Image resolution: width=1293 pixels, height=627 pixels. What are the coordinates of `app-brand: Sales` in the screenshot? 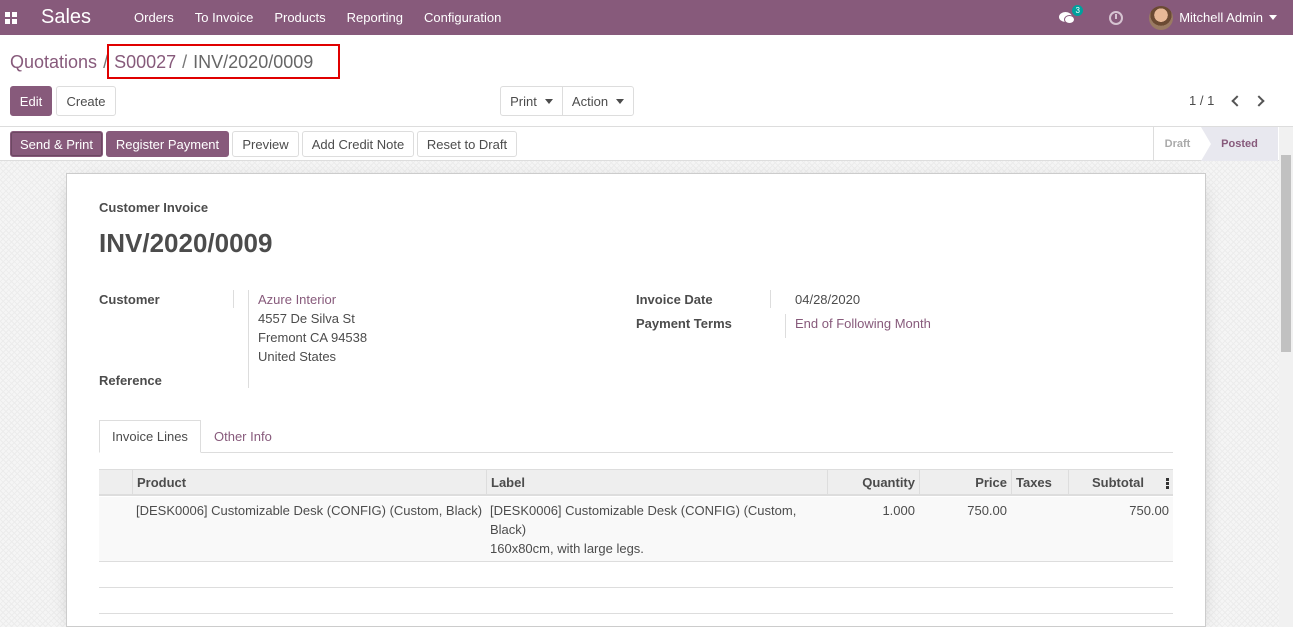 It's located at (66, 17).